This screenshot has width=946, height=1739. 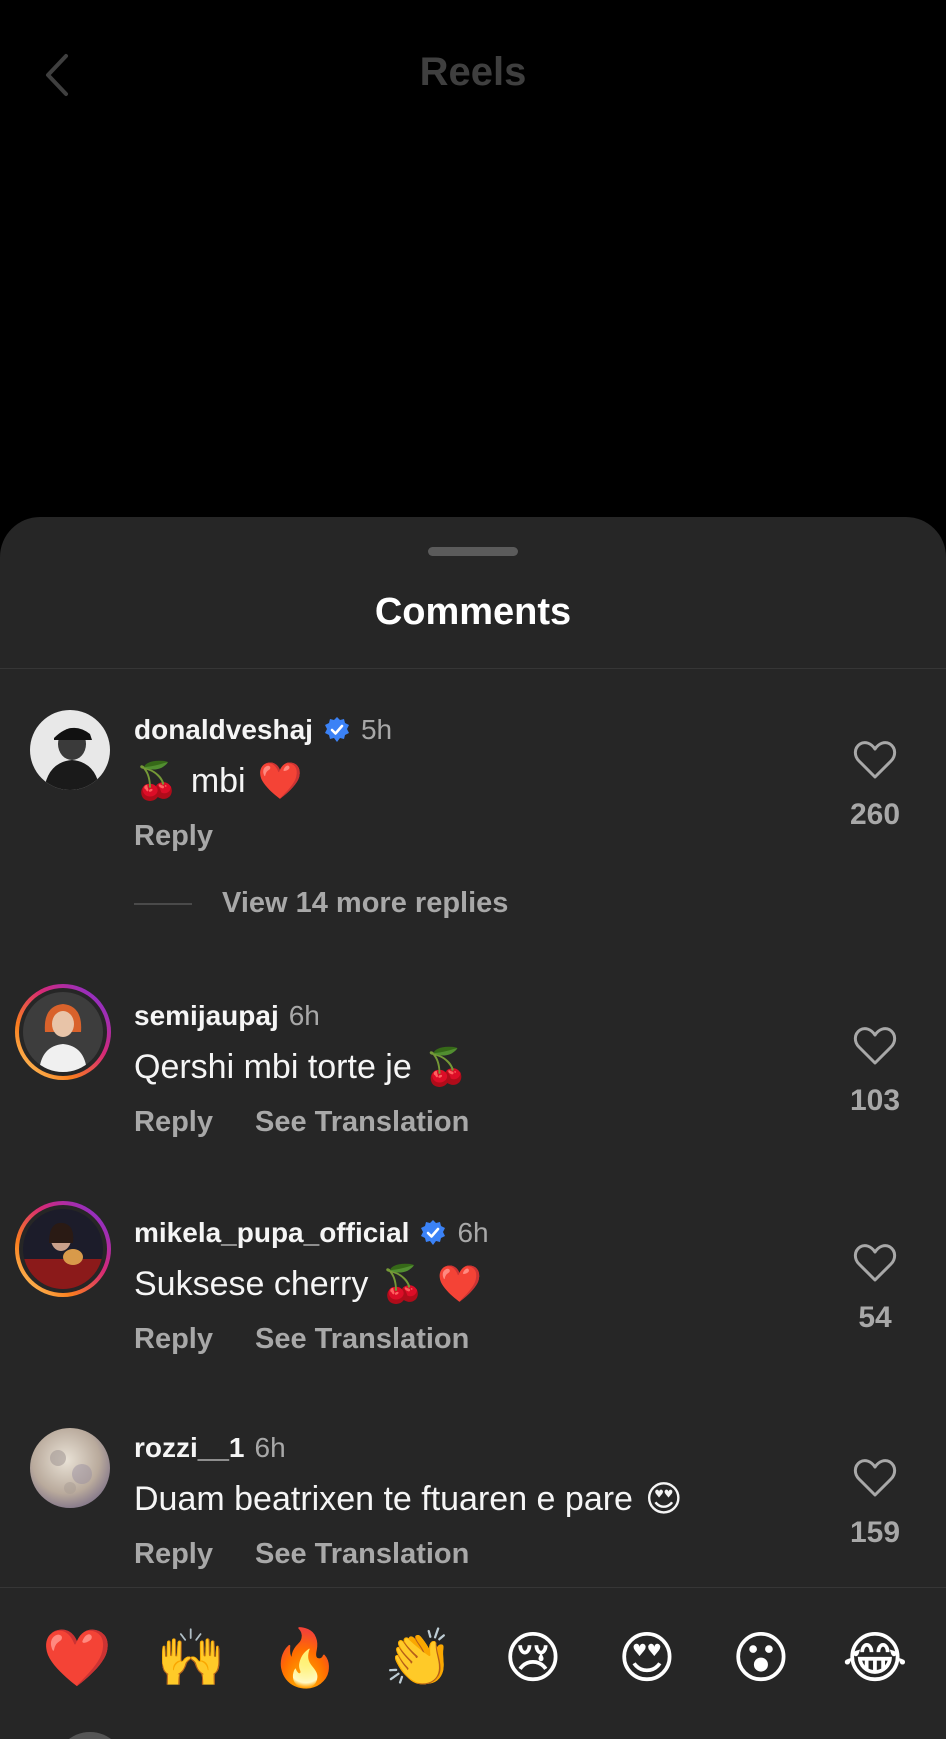 What do you see at coordinates (218, 781) in the screenshot?
I see `comment-text: 🍒 mbi ❤️` at bounding box center [218, 781].